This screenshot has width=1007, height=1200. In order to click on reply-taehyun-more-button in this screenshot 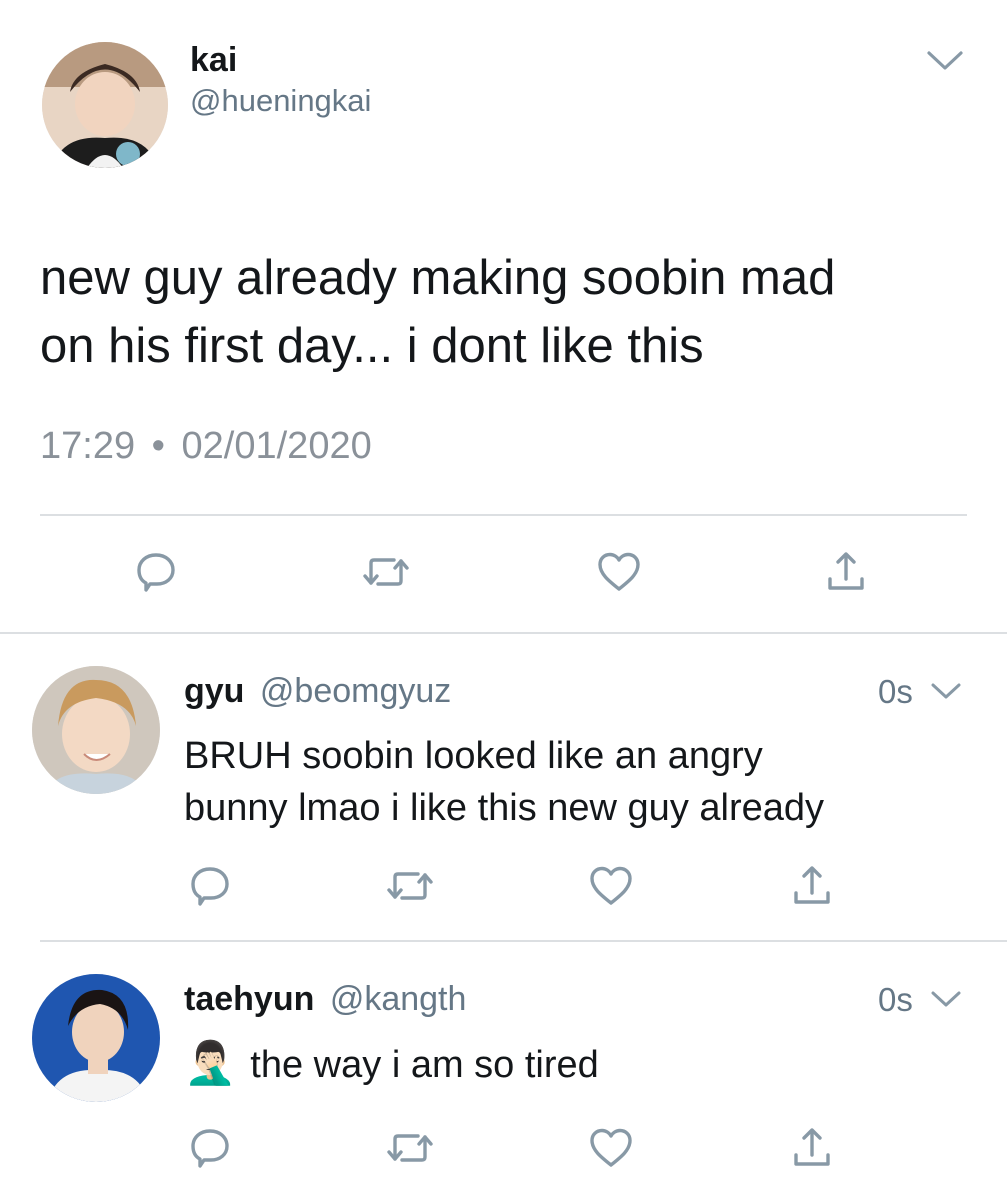, I will do `click(946, 1000)`.